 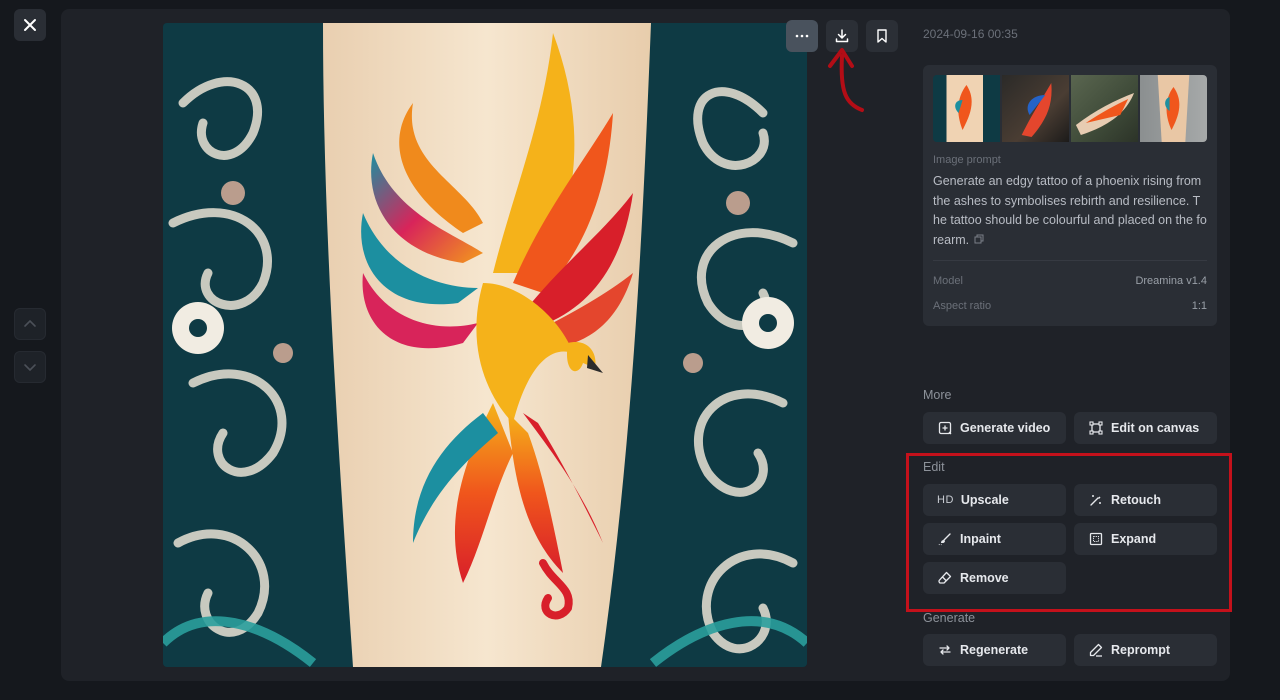 I want to click on inpaint-label: Inpaint, so click(x=980, y=539).